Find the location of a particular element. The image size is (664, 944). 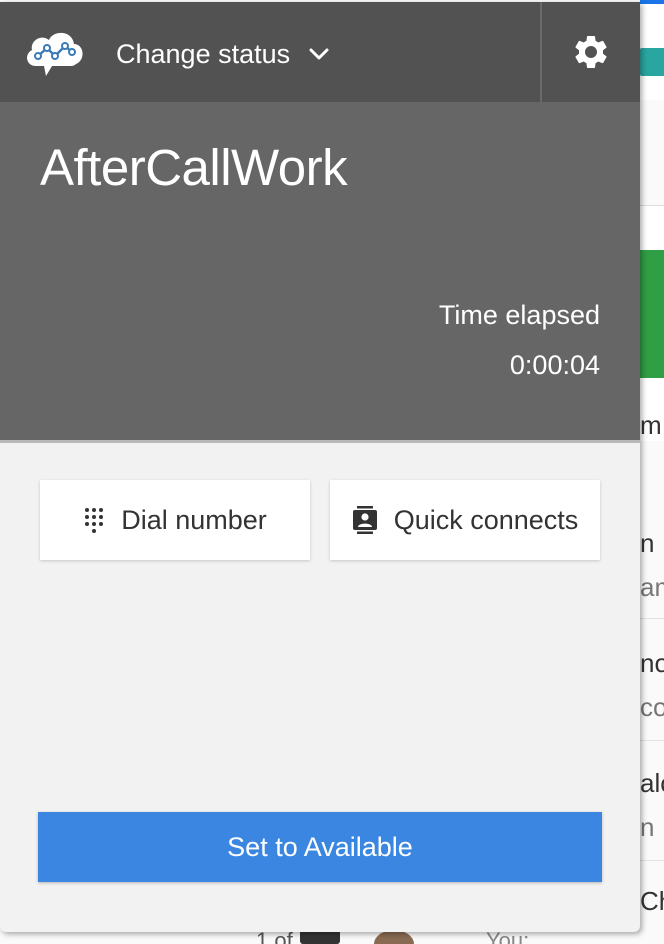

settings-button is located at coordinates (591, 52).